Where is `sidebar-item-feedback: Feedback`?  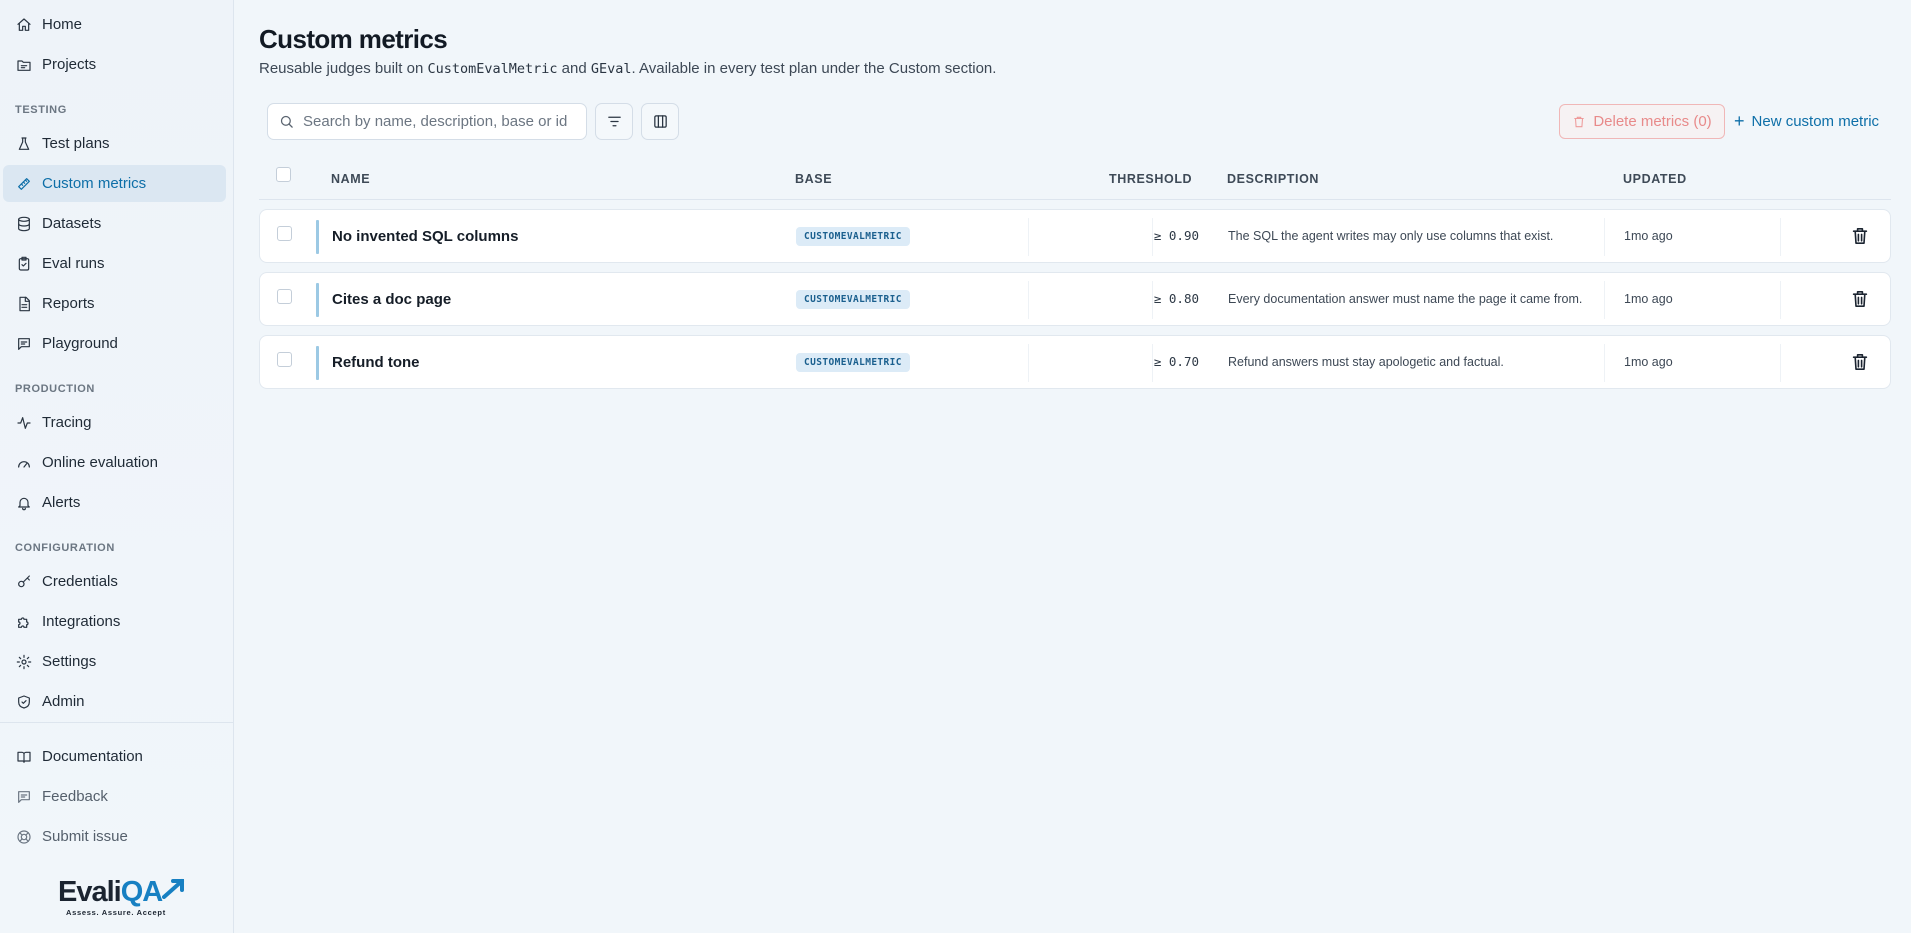
sidebar-item-feedback: Feedback is located at coordinates (114, 796).